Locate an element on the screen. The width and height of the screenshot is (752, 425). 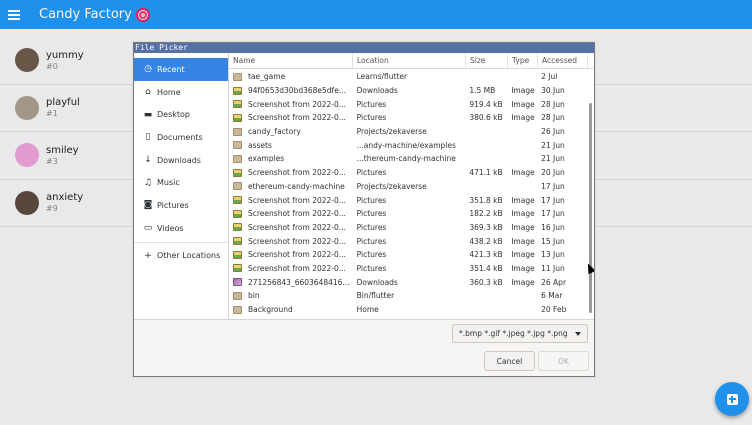
document-icon: ▯ is located at coordinates (148, 137).